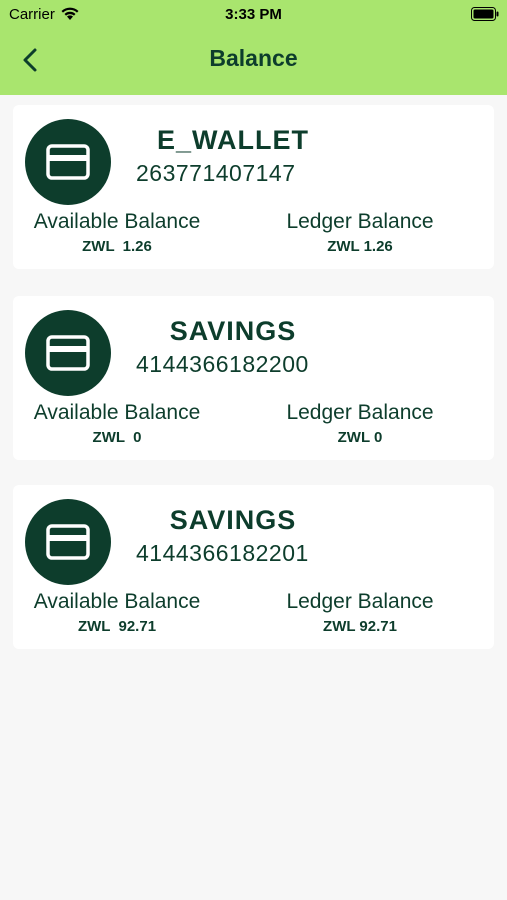 The image size is (507, 900). I want to click on account-number: 263771407147, so click(216, 173).